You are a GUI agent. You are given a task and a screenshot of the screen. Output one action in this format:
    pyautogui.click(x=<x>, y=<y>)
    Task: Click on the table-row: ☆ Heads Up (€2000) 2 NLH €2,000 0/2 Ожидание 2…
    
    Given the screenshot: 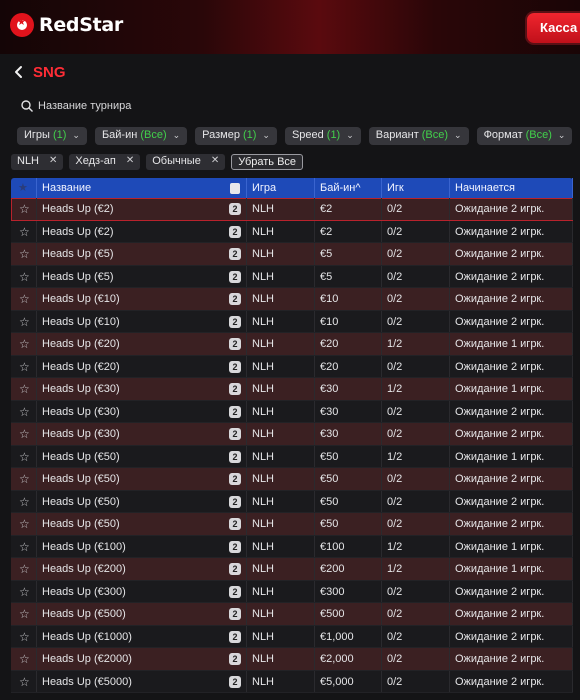 What is the action you would take?
    pyautogui.click(x=292, y=659)
    